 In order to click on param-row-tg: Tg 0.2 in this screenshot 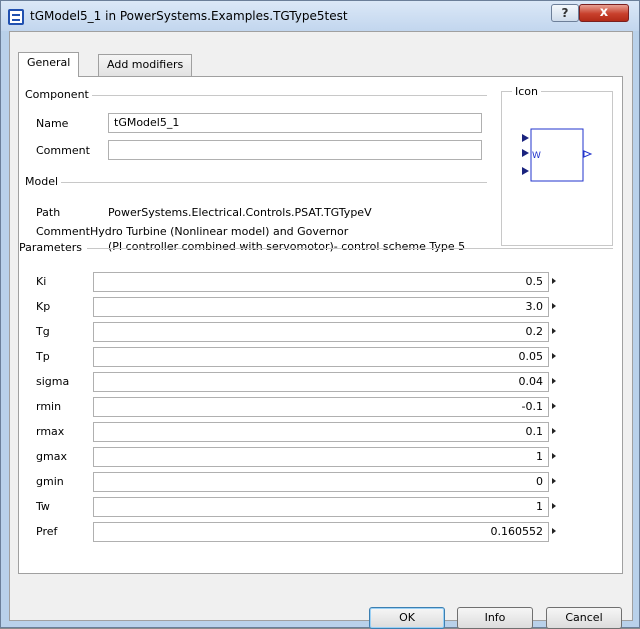, I will do `click(321, 332)`.